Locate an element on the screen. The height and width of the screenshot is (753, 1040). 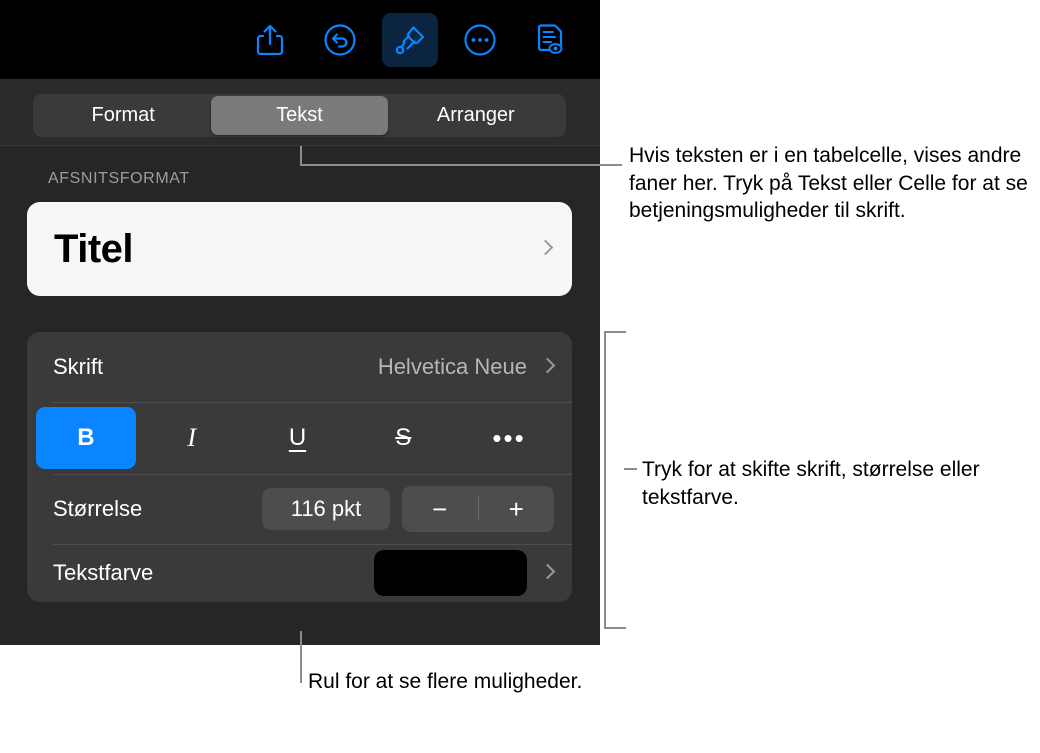
text-color-row: Tekstfarve is located at coordinates (299, 573).